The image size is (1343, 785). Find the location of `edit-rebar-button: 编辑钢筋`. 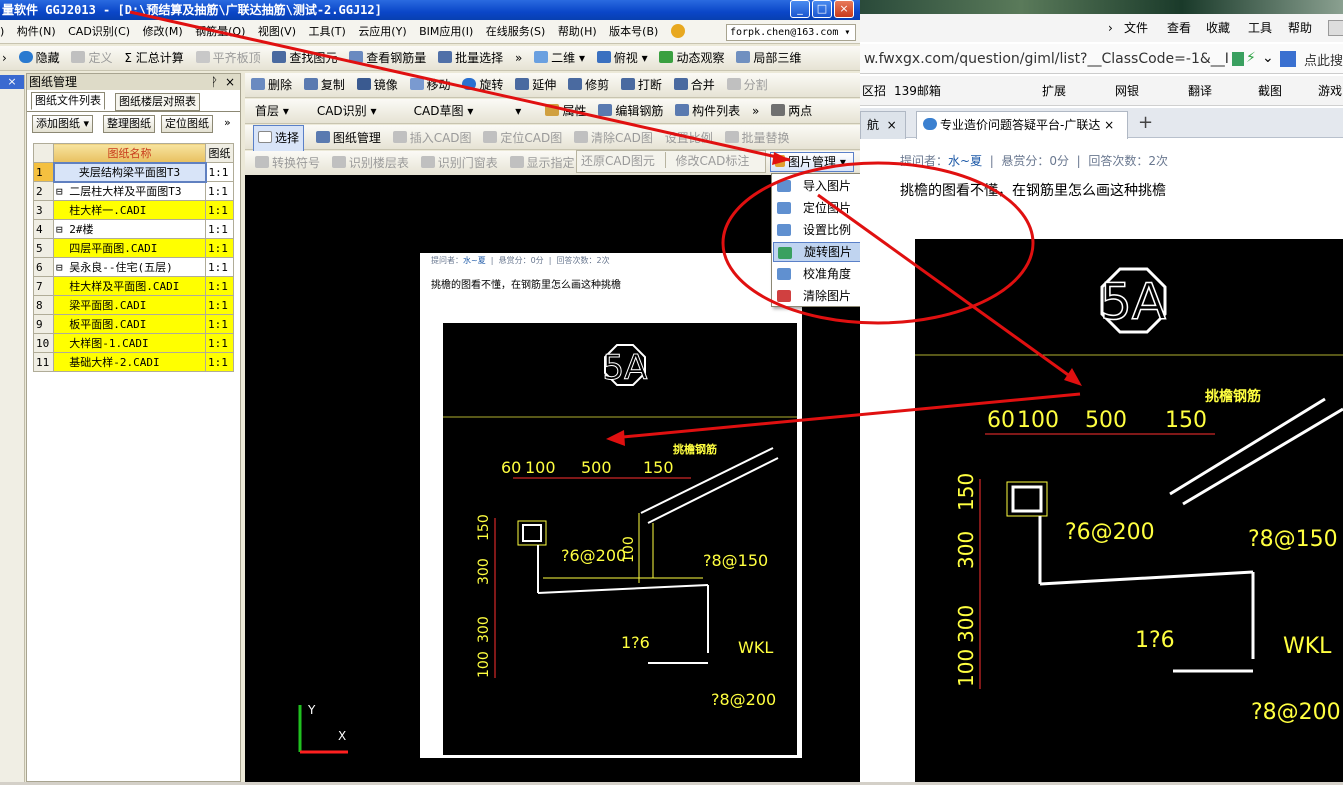

edit-rebar-button: 编辑钢筋 is located at coordinates (630, 111).